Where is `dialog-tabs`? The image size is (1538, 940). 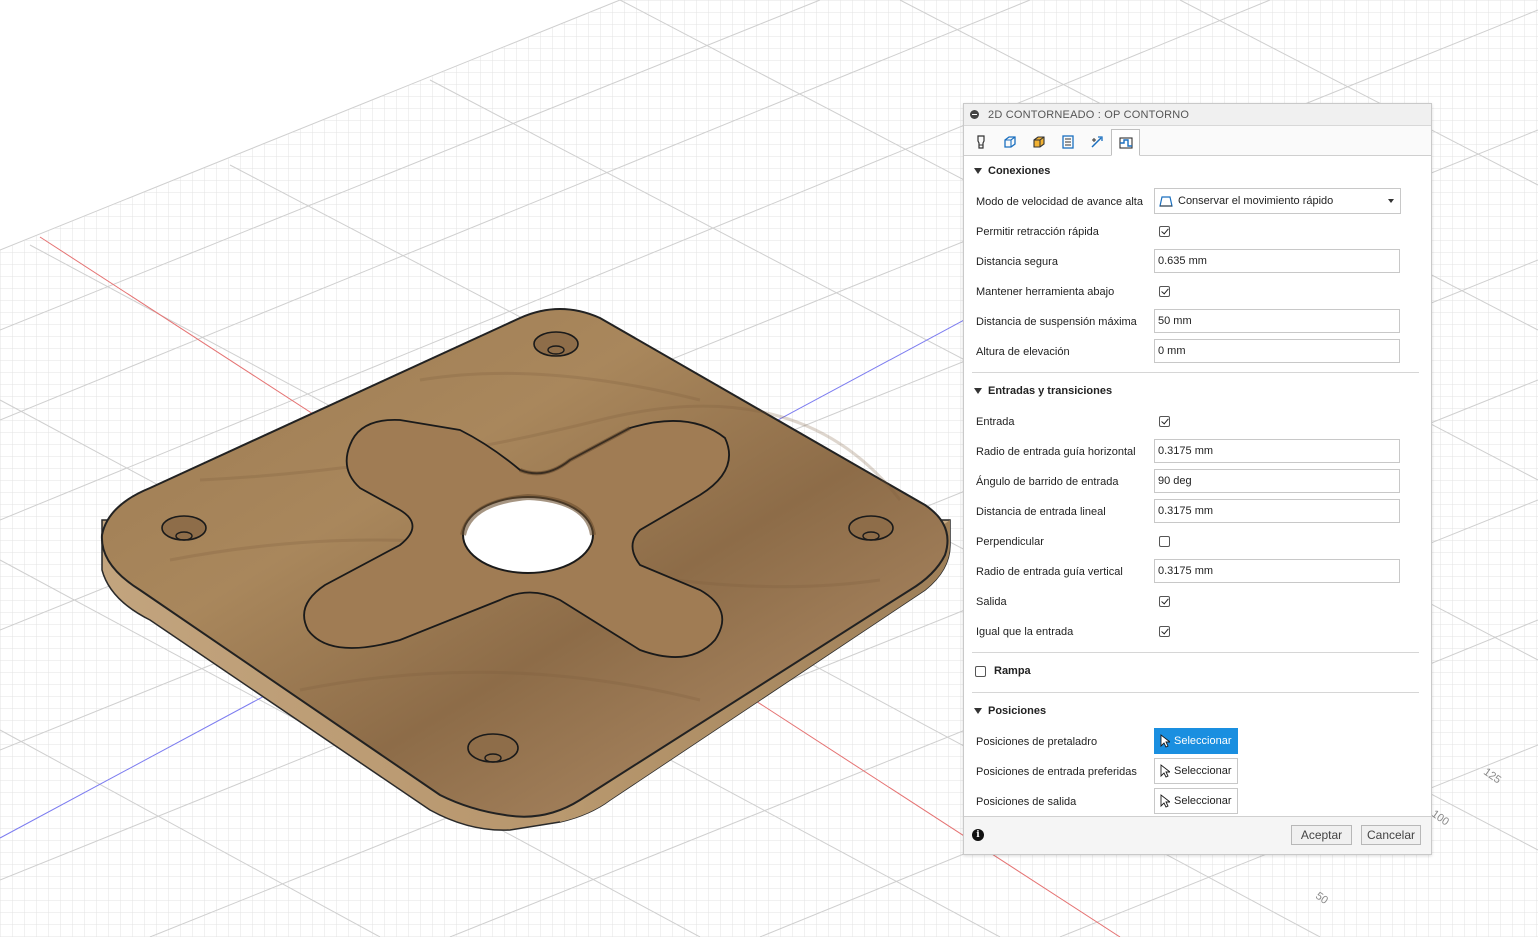 dialog-tabs is located at coordinates (1197, 141).